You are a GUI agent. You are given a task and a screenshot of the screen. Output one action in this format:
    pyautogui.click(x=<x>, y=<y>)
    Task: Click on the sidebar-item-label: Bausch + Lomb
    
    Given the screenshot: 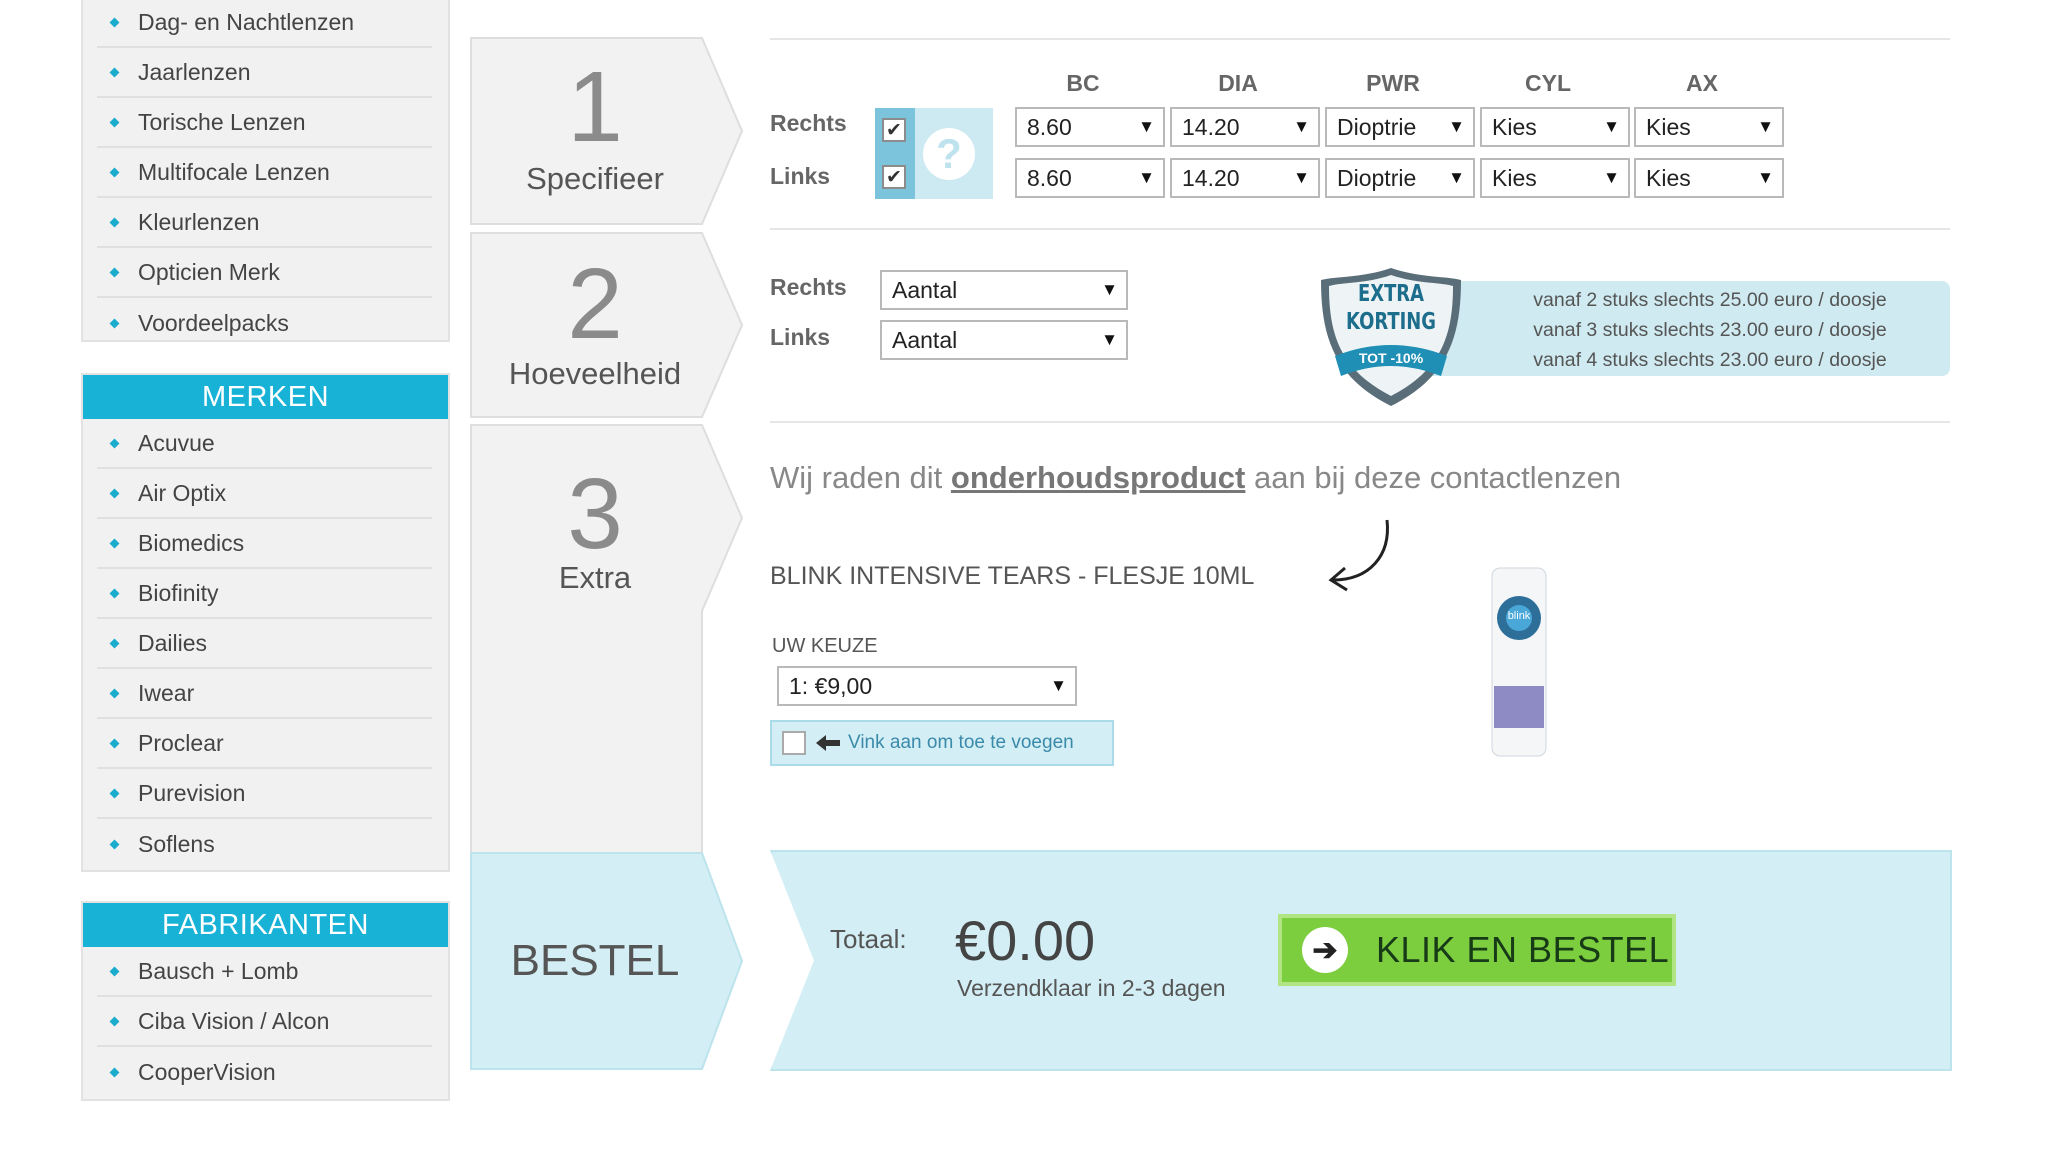 What is the action you would take?
    pyautogui.click(x=218, y=970)
    